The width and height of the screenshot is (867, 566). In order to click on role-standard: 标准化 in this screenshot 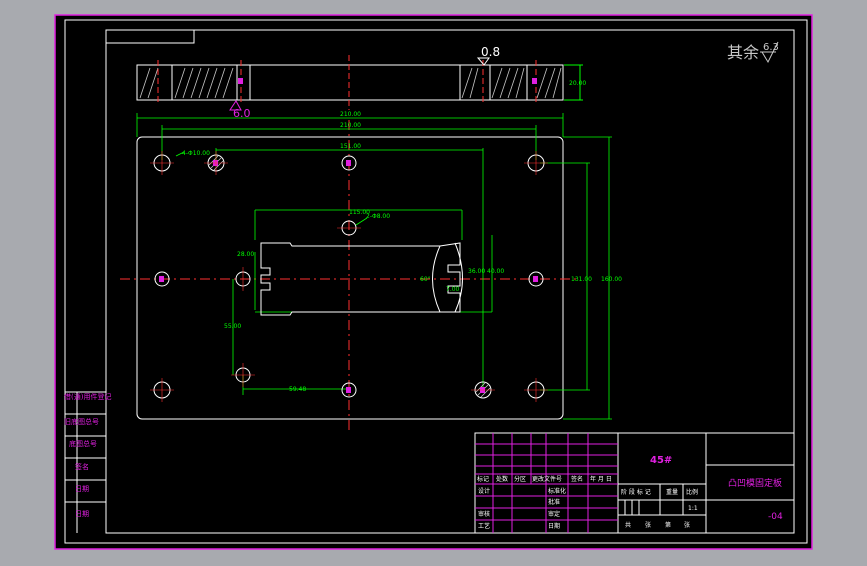, I will do `click(557, 491)`.